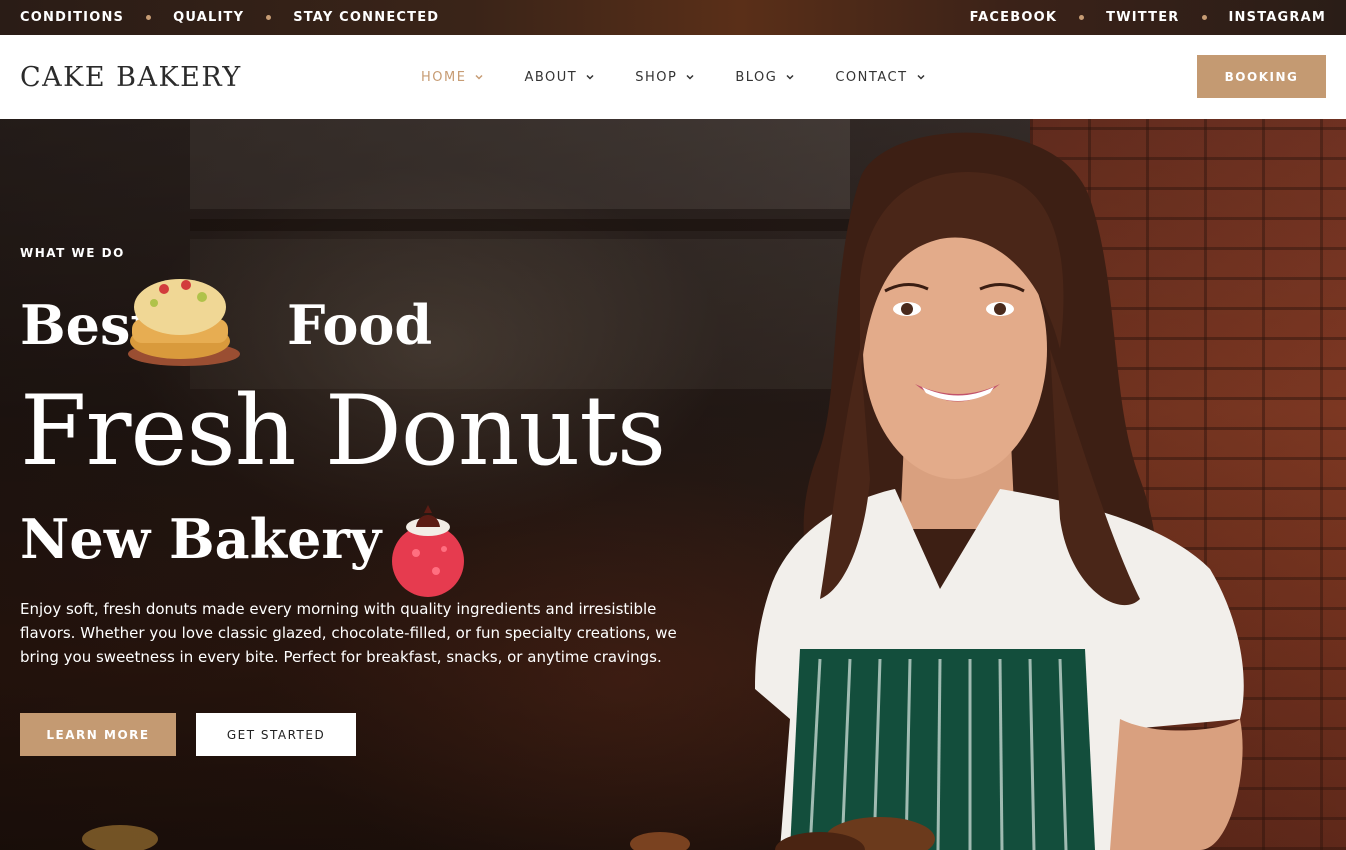 The image size is (1346, 850). Describe the element at coordinates (366, 17) in the screenshot. I see `topbar-link-stay-connected: STAY CONNECTED` at that location.